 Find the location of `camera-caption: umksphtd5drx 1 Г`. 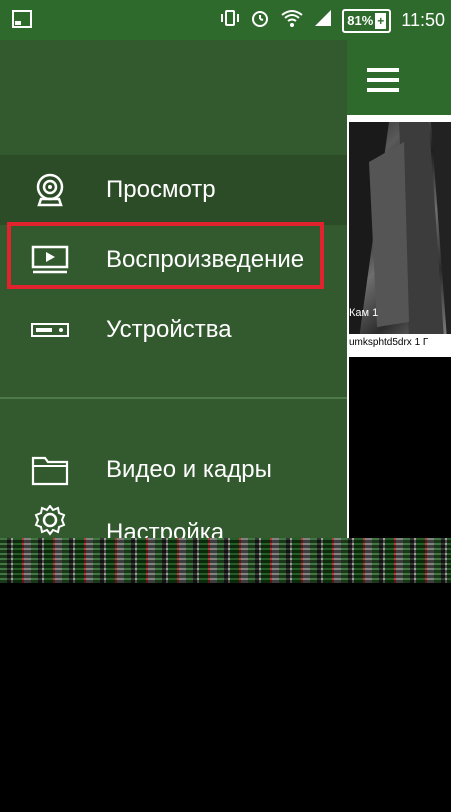

camera-caption: umksphtd5drx 1 Г is located at coordinates (399, 343).